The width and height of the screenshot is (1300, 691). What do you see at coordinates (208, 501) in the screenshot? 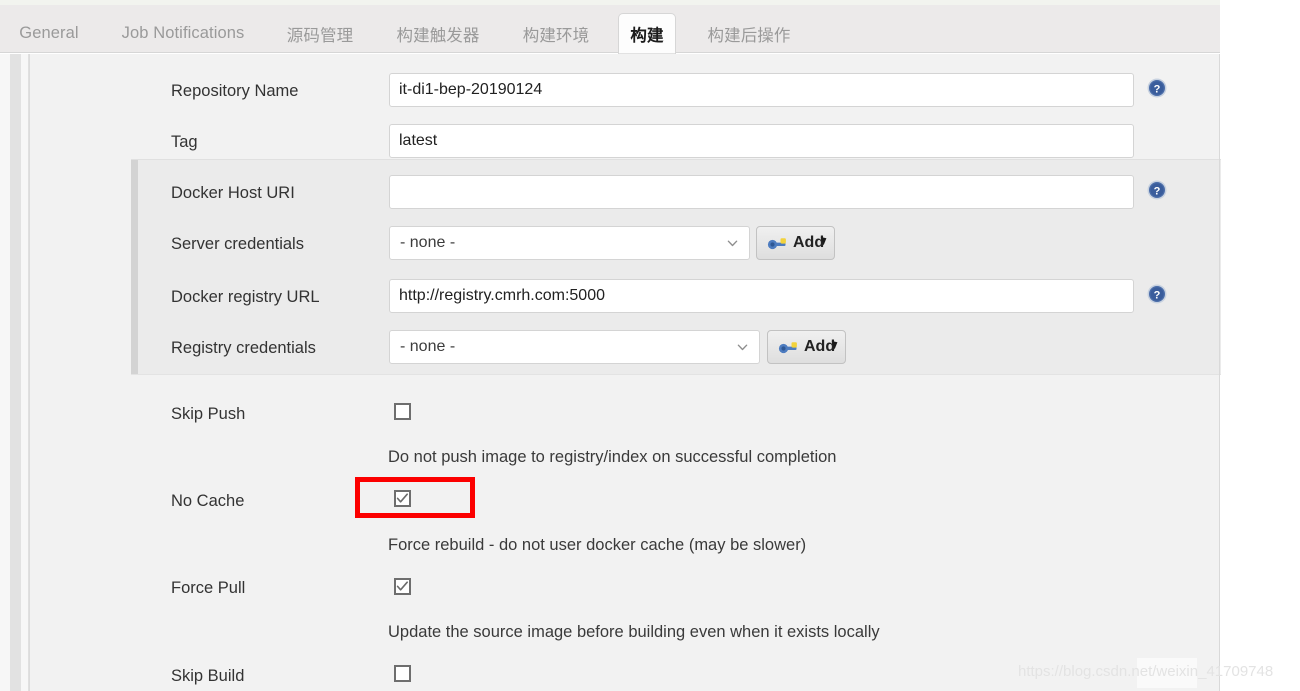
I see `no-cache-label: No Cache` at bounding box center [208, 501].